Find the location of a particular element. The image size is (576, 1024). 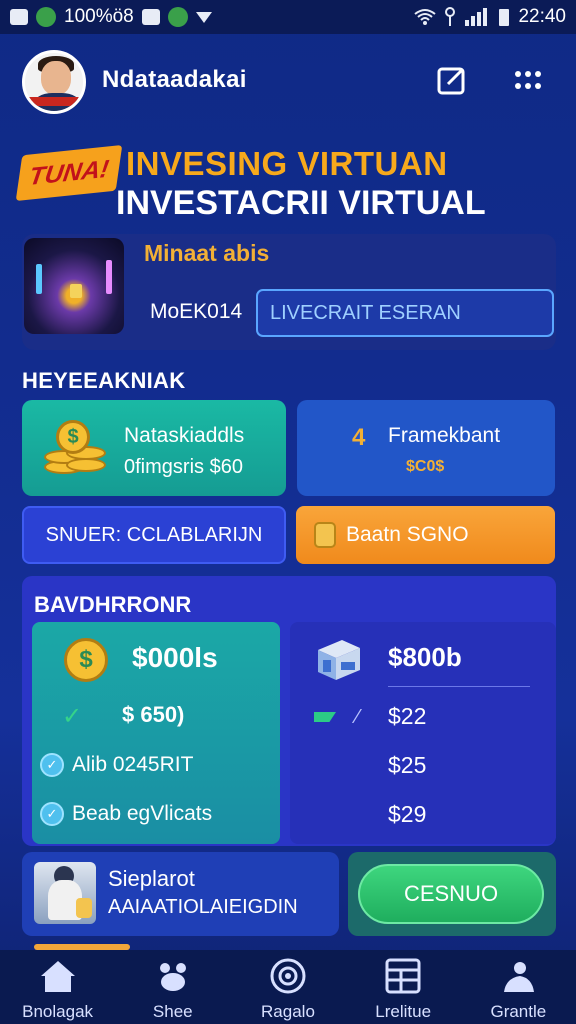

balance-item-2: ✓ Beab egVlicats is located at coordinates (126, 814).